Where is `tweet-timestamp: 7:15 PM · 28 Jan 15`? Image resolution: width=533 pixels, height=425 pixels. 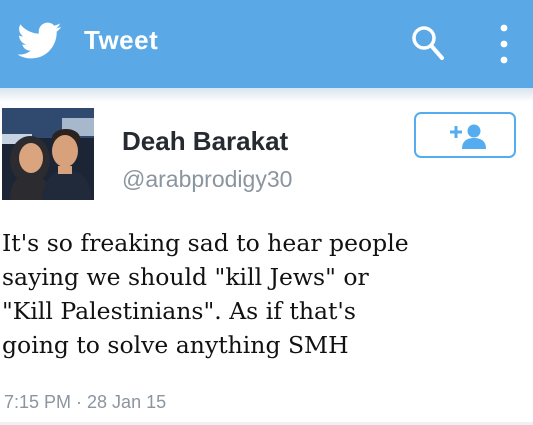
tweet-timestamp: 7:15 PM · 28 Jan 15 is located at coordinates (85, 402).